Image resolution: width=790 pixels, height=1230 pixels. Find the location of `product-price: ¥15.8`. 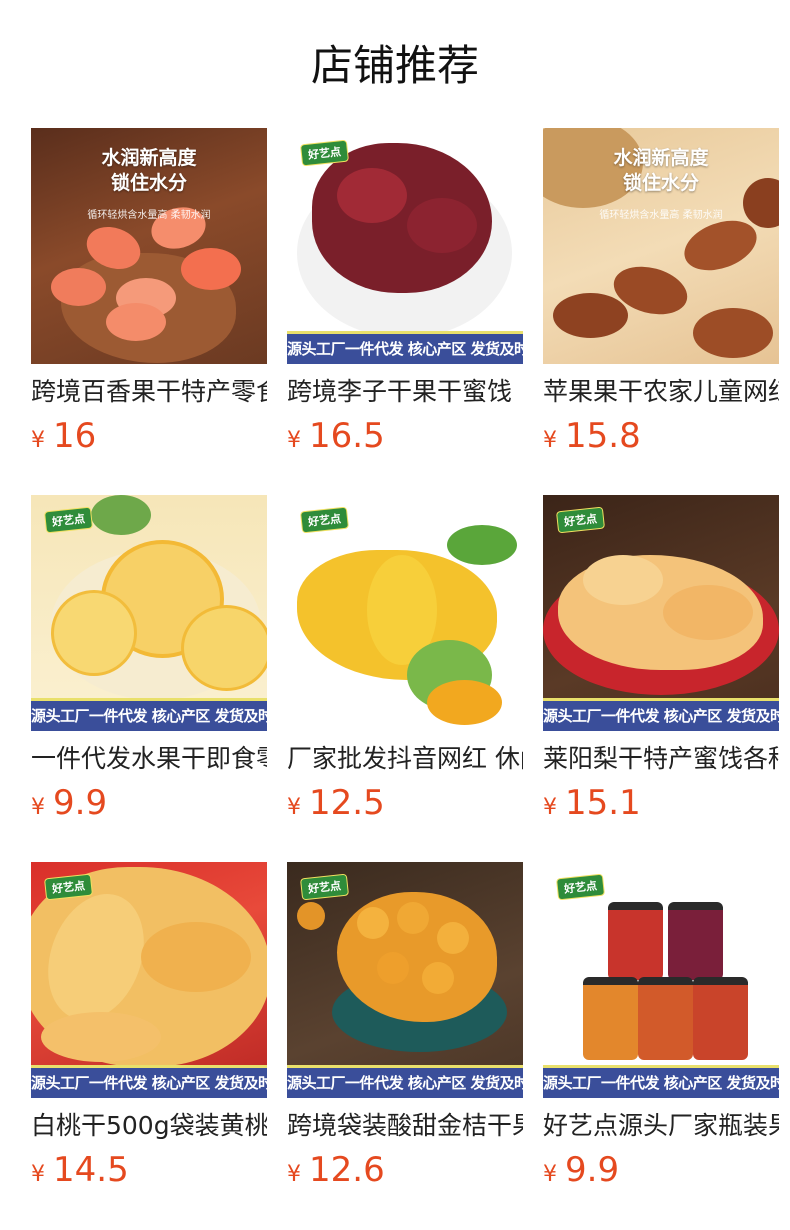

product-price: ¥15.8 is located at coordinates (661, 439).